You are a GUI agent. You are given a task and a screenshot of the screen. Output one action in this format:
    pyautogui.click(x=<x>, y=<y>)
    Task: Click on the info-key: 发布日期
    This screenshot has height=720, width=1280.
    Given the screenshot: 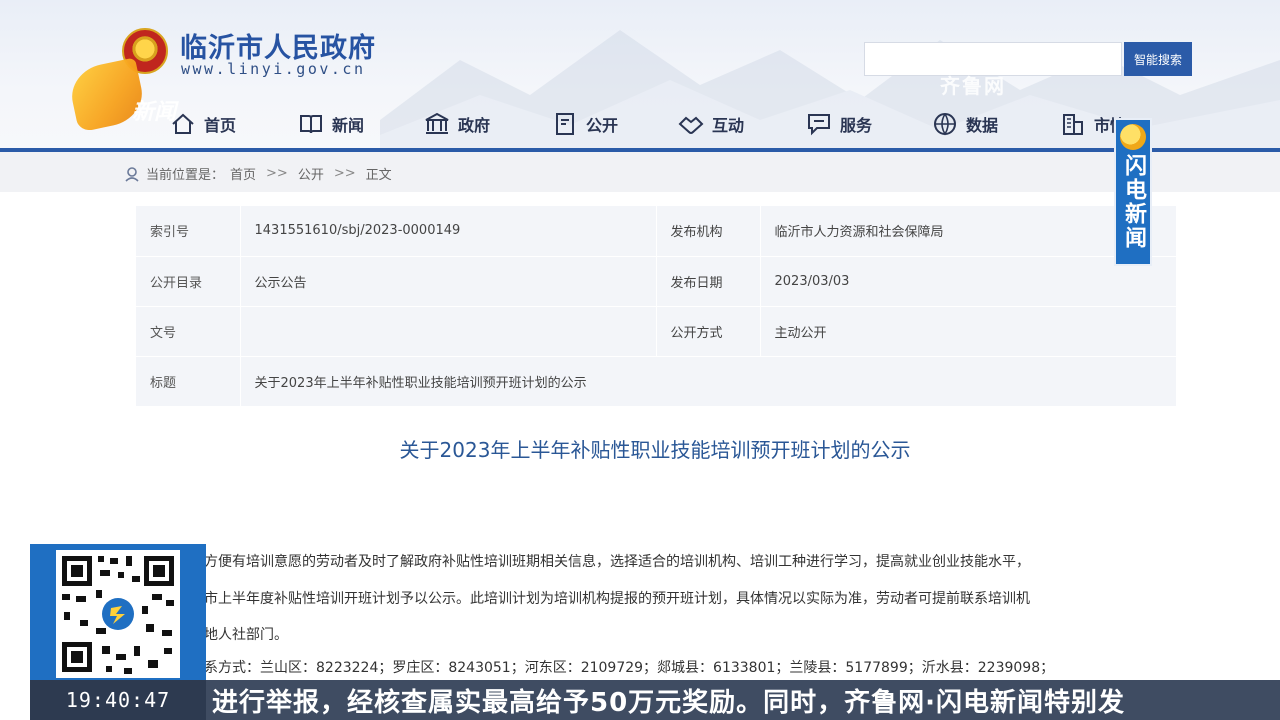 What is the action you would take?
    pyautogui.click(x=707, y=281)
    